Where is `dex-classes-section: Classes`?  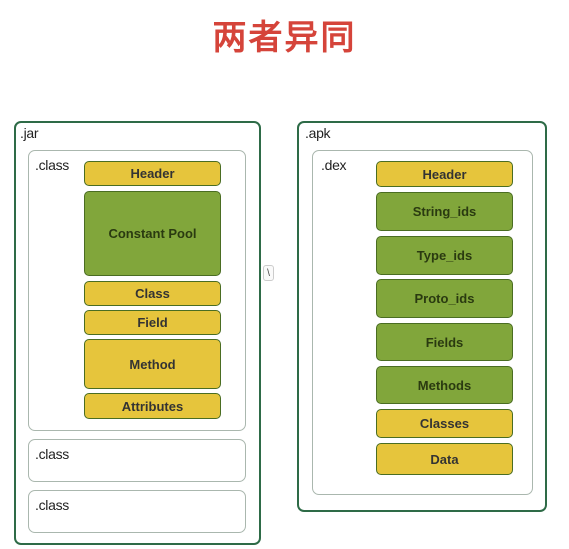
dex-classes-section: Classes is located at coordinates (444, 423).